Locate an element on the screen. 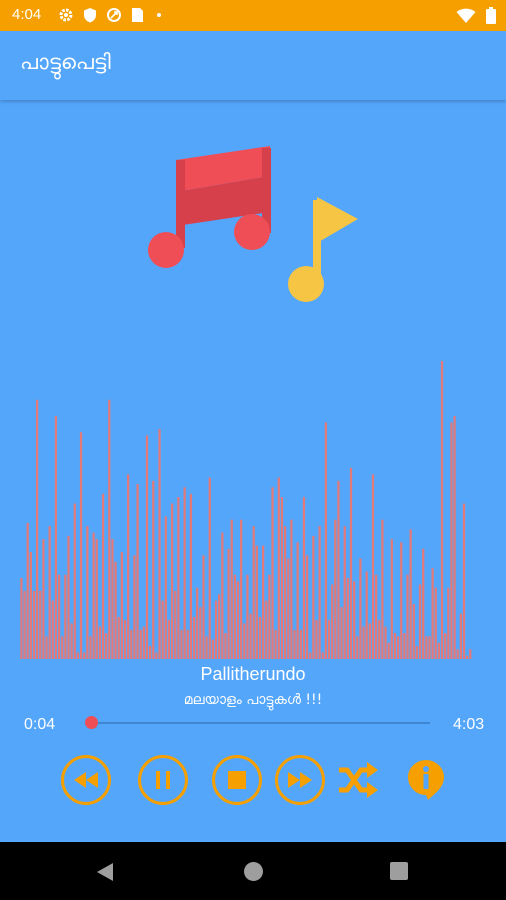 This screenshot has height=900, width=506. pause-icon is located at coordinates (163, 780).